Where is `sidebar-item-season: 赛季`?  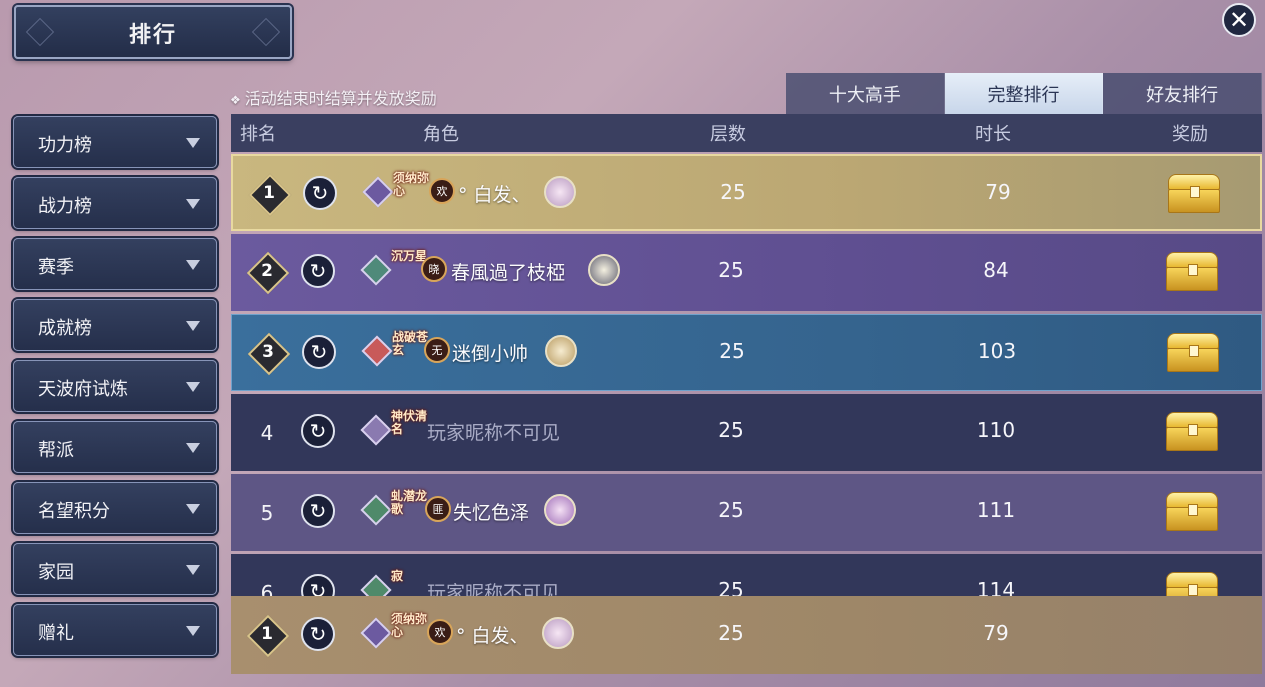 sidebar-item-season: 赛季 is located at coordinates (115, 264).